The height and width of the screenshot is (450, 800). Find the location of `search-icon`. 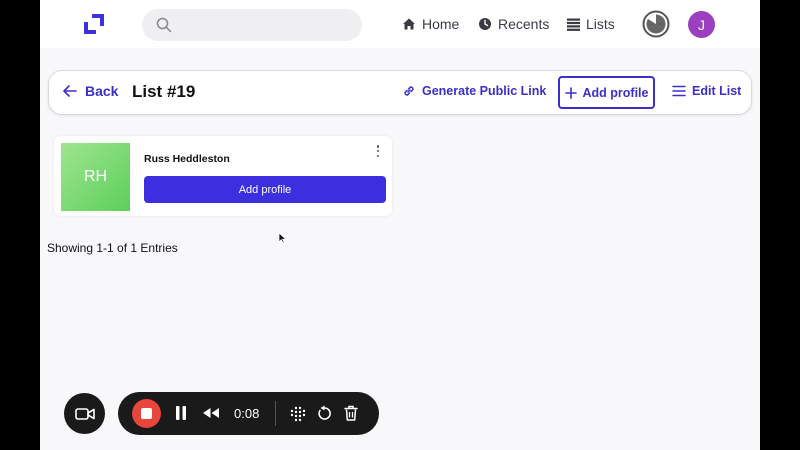

search-icon is located at coordinates (164, 25).